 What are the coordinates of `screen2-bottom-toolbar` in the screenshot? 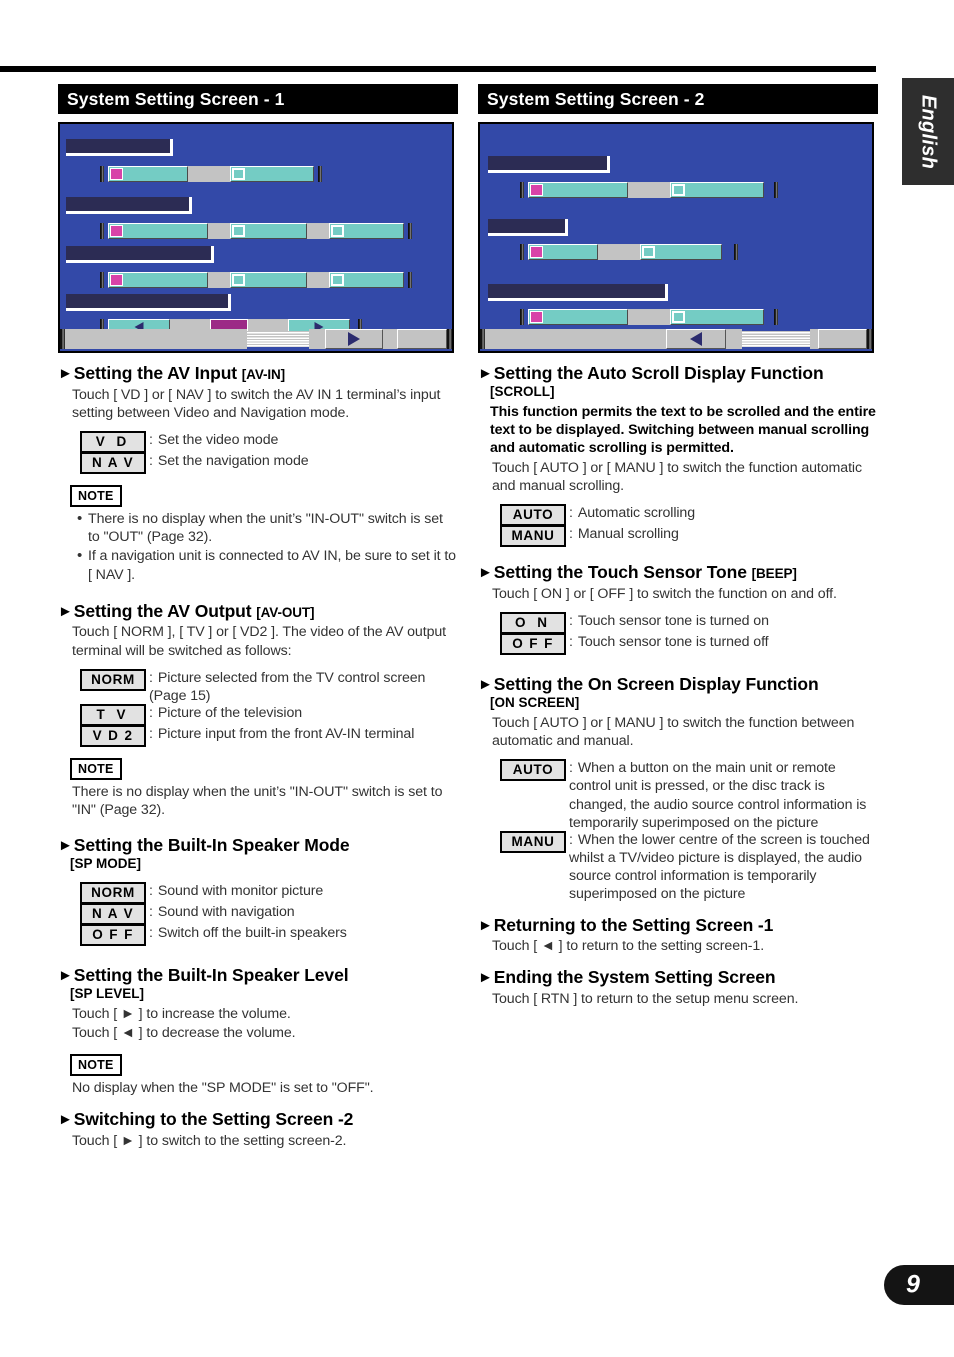 It's located at (676, 339).